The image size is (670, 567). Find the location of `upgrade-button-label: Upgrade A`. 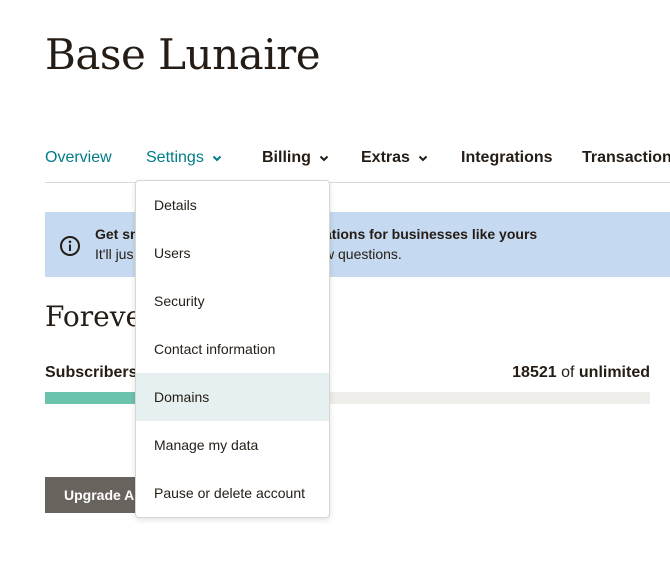

upgrade-button-label: Upgrade A is located at coordinates (99, 495).